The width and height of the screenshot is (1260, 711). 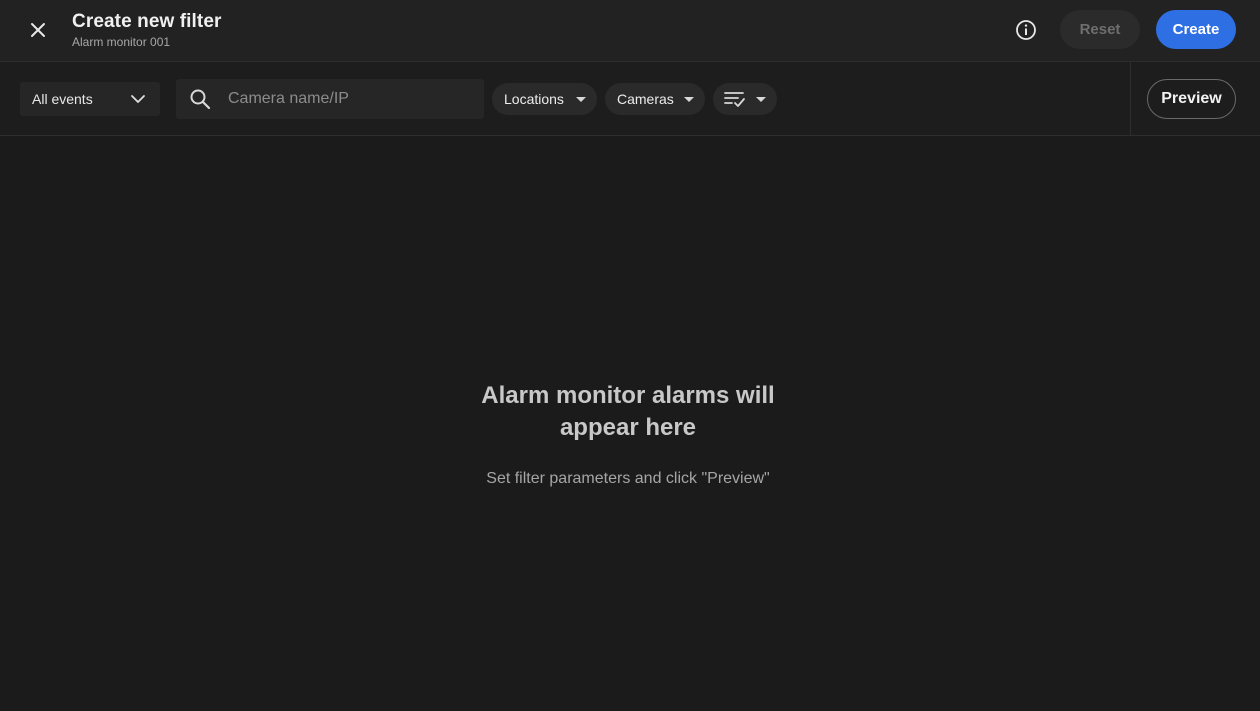 I want to click on info-button, so click(x=1026, y=30).